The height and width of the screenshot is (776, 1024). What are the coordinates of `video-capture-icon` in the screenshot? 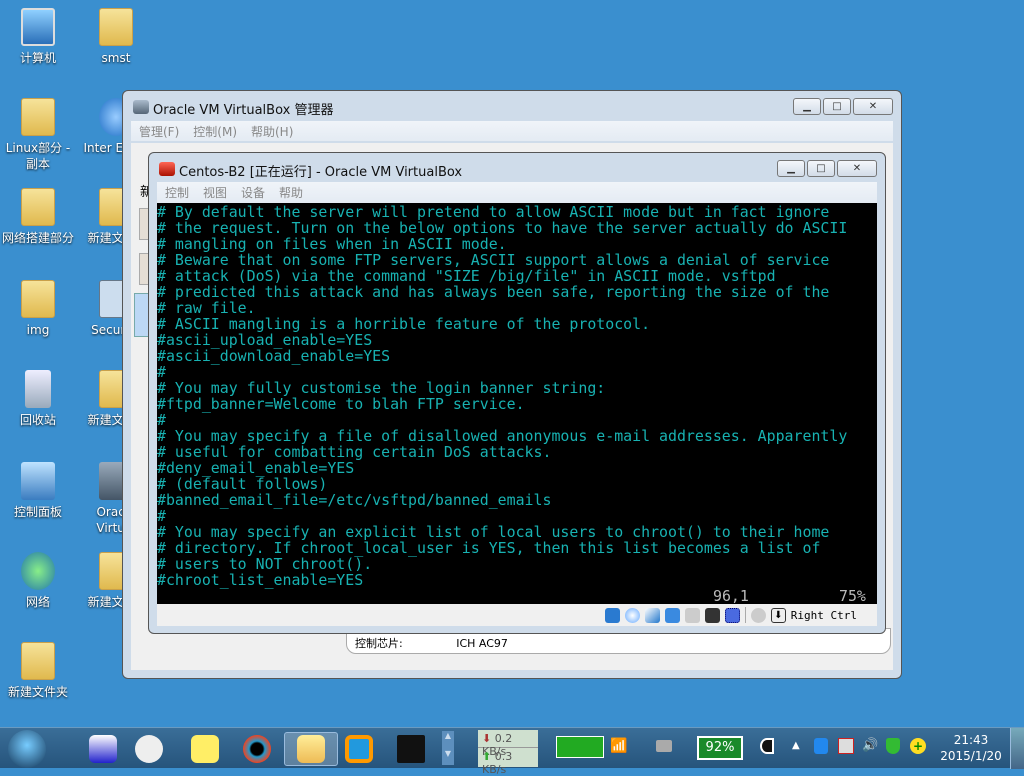 It's located at (712, 615).